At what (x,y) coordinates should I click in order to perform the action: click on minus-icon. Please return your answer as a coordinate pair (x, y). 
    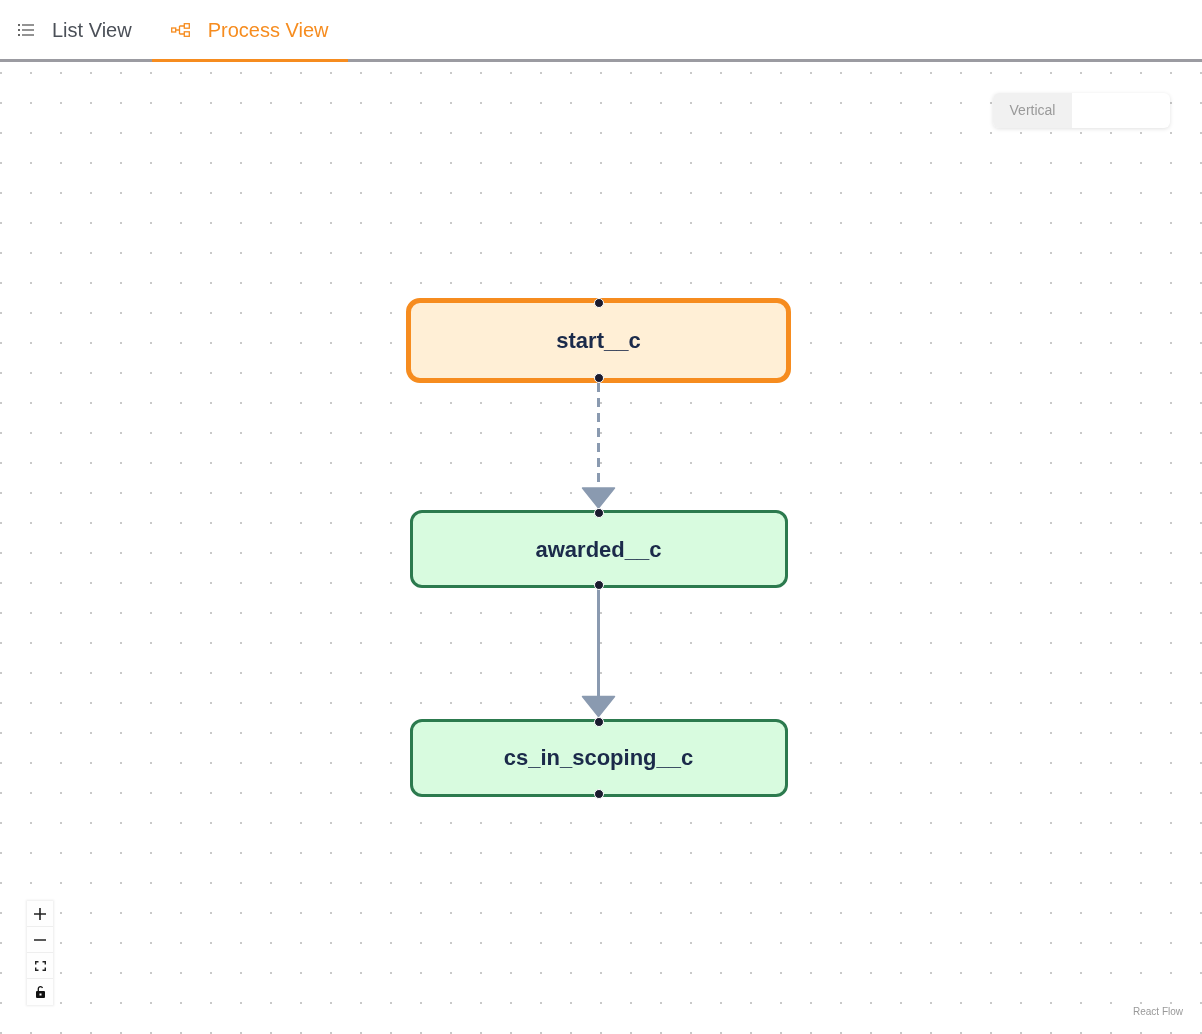
    Looking at the image, I should click on (40, 939).